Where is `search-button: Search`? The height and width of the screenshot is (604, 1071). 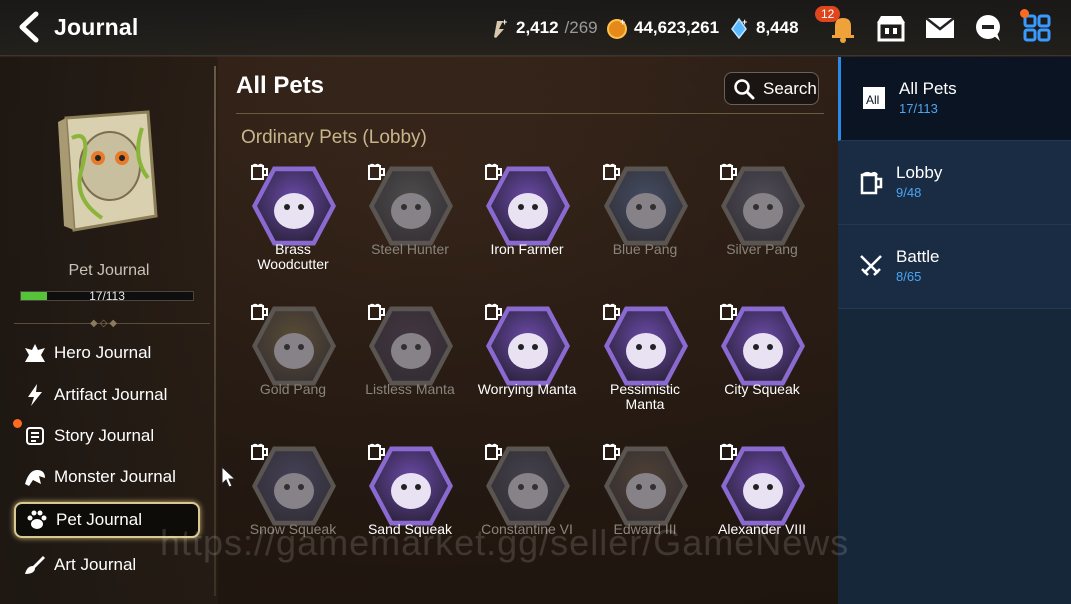
search-button: Search is located at coordinates (771, 88).